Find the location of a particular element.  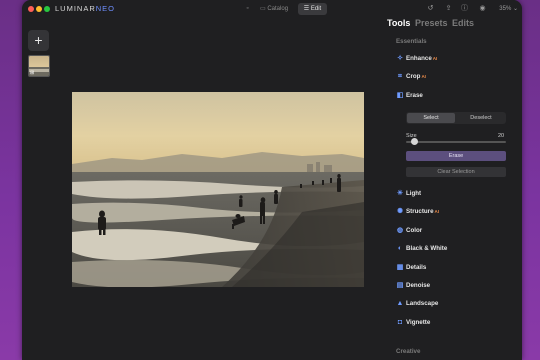

zoom-control: 35% ⌄ is located at coordinates (508, 9).